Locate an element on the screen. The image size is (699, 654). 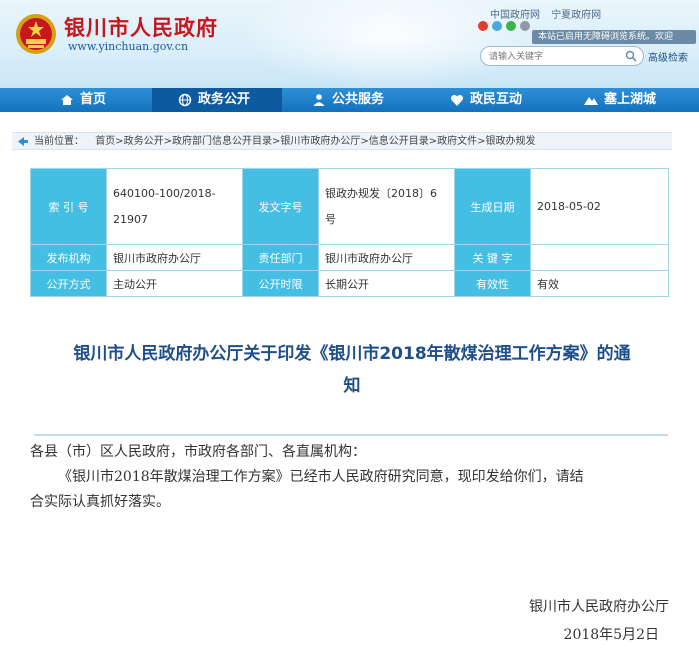
national-emblem-icon is located at coordinates (36, 34).